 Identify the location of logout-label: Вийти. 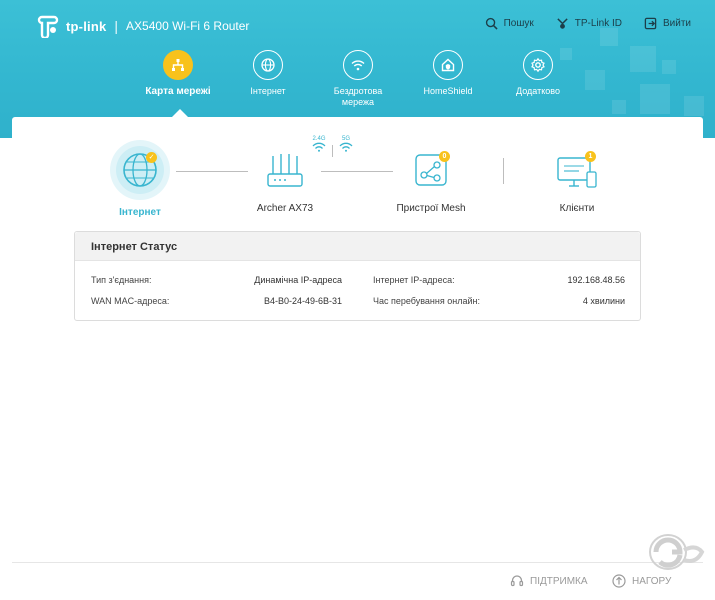
(676, 23).